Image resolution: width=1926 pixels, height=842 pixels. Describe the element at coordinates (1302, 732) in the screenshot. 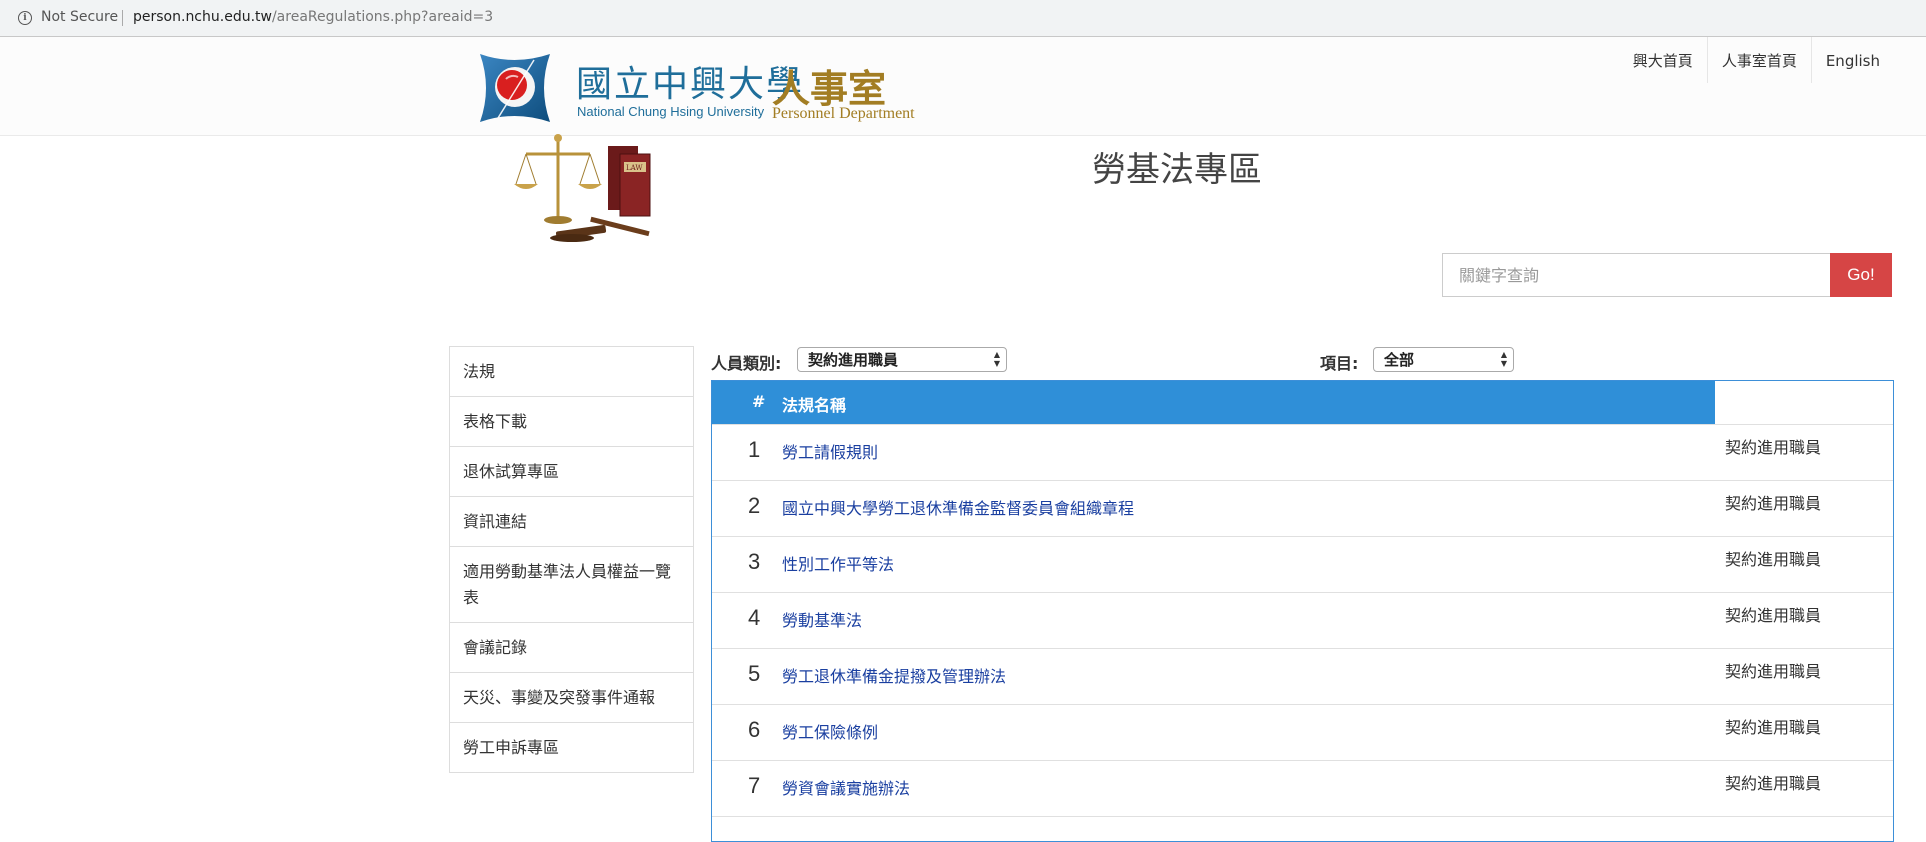

I see `table-row: 6 勞工保險條例 契約進用職員` at that location.